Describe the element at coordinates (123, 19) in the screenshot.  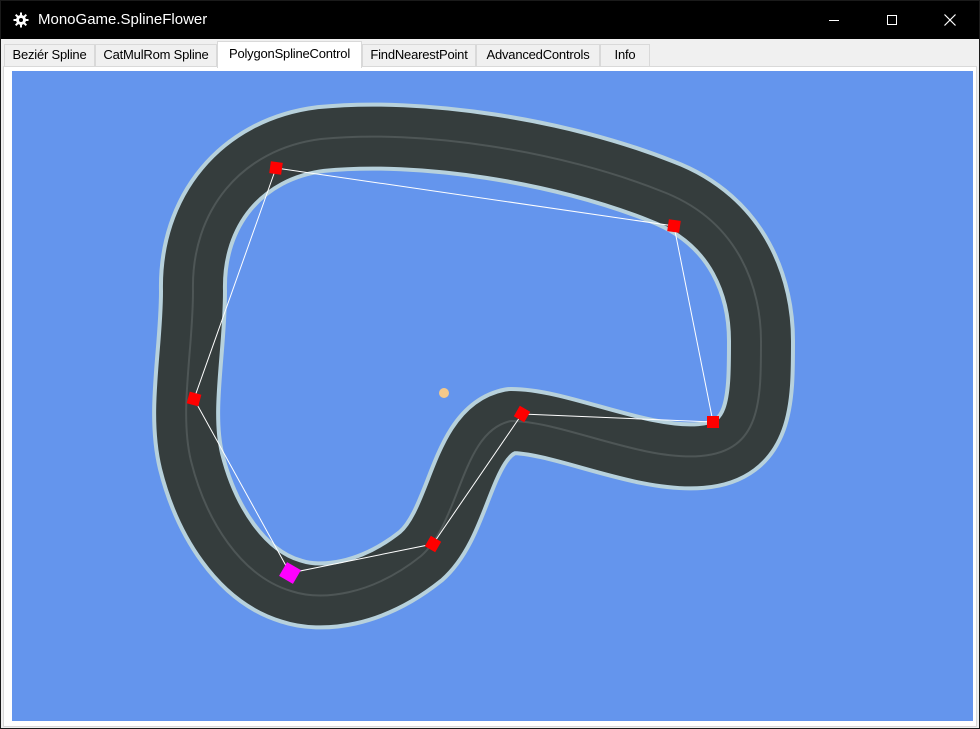
I see `window-title: MonoGame.SplineFlower` at that location.